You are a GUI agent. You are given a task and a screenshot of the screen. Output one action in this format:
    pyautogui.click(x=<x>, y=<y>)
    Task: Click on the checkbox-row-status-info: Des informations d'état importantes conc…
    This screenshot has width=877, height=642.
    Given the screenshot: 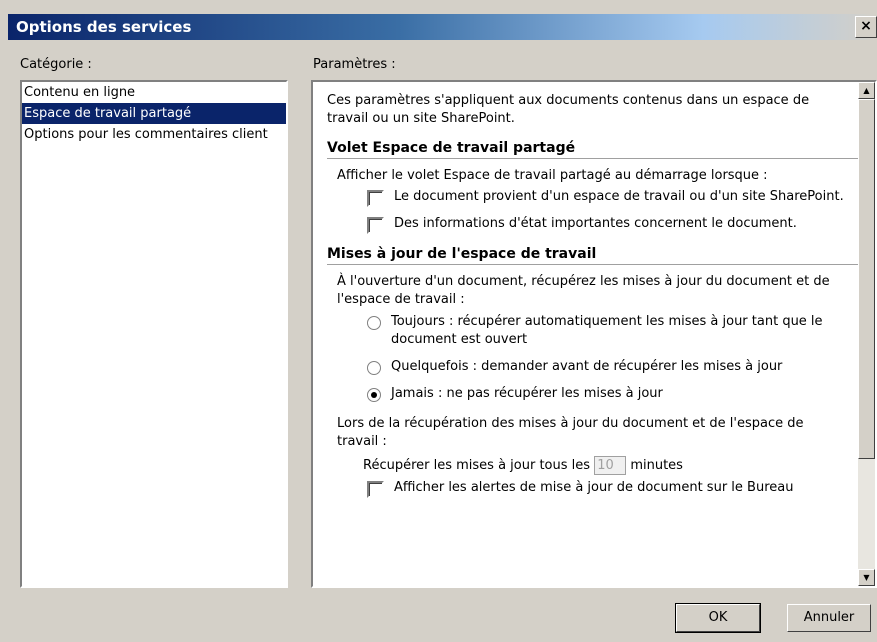 What is the action you would take?
    pyautogui.click(x=587, y=224)
    